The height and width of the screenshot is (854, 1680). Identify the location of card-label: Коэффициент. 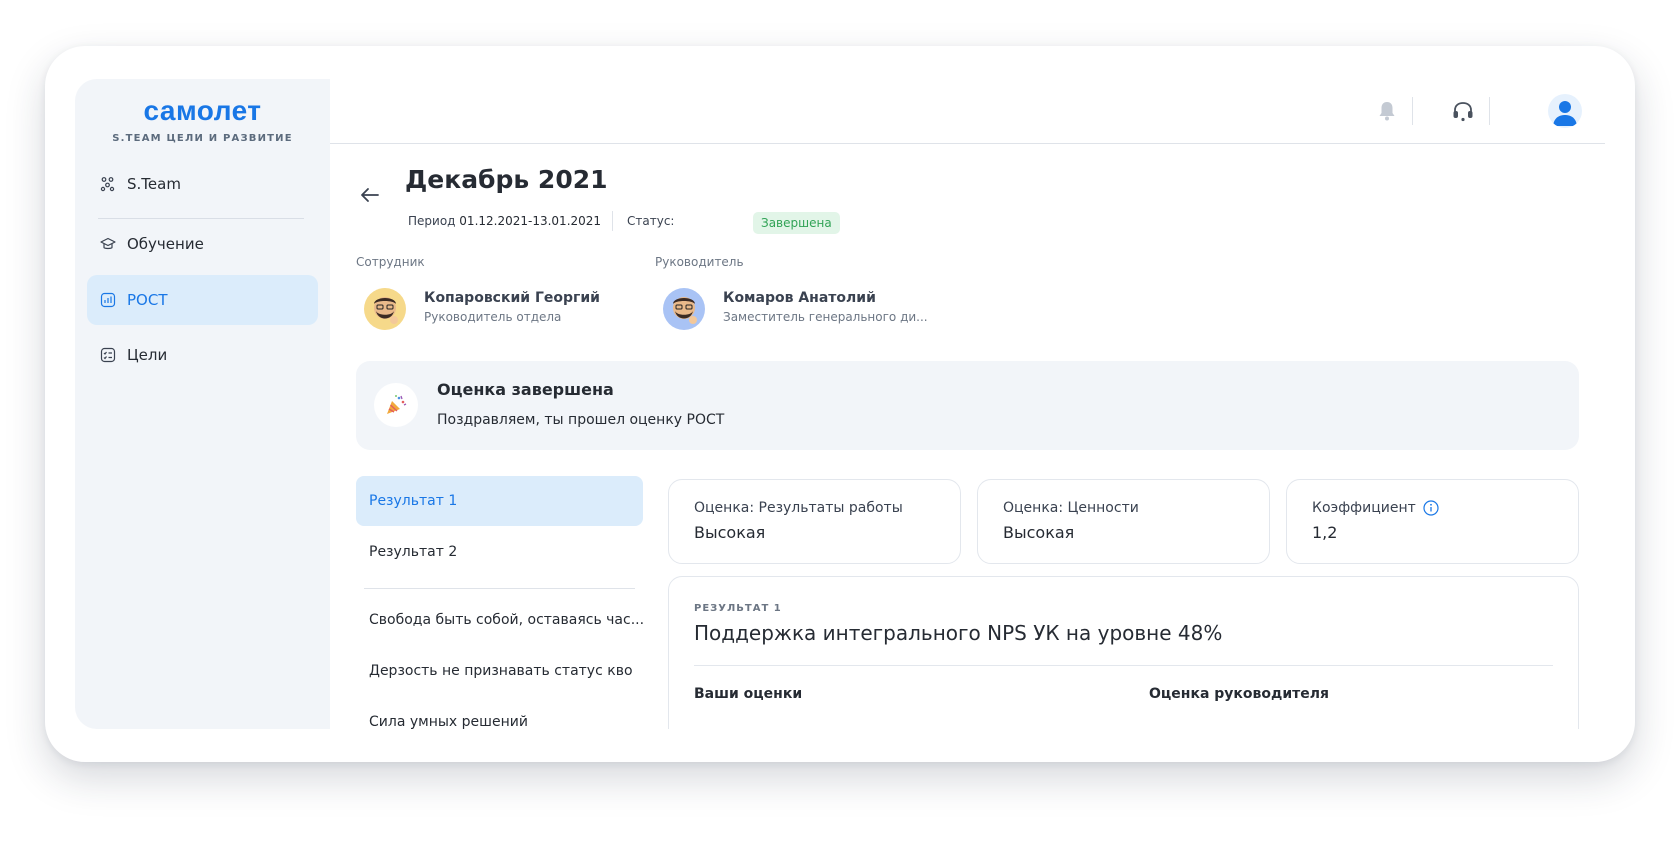
(1364, 508).